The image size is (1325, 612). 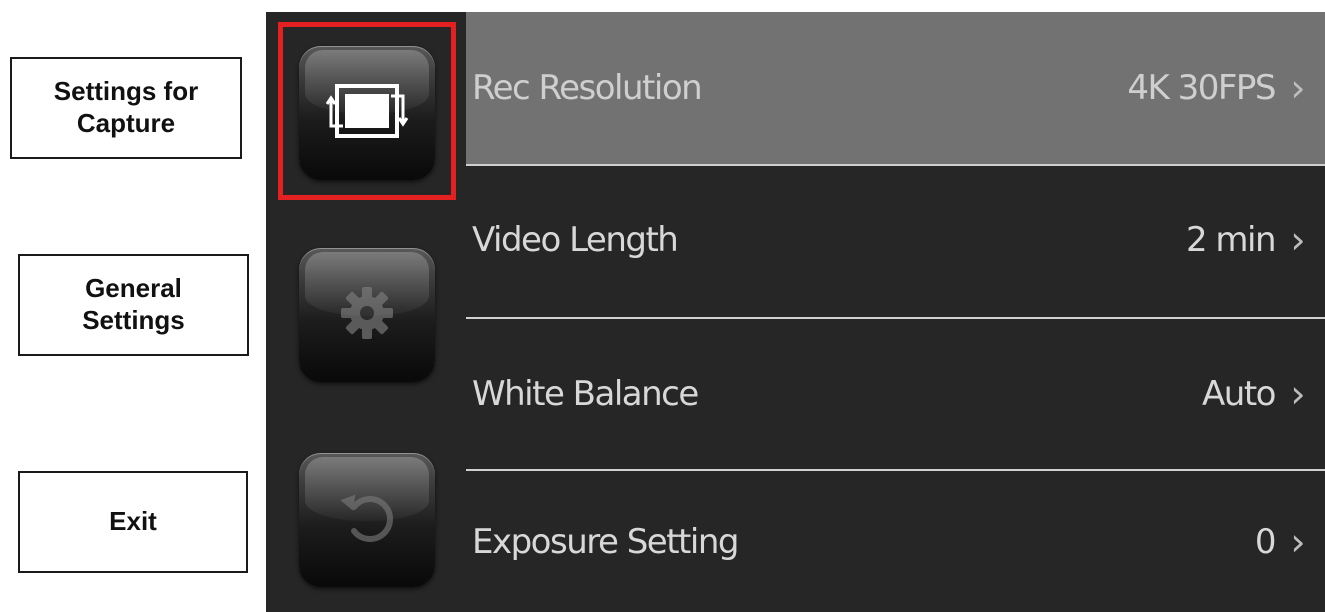 I want to click on callout-capture-line1: Settings for, so click(x=126, y=91).